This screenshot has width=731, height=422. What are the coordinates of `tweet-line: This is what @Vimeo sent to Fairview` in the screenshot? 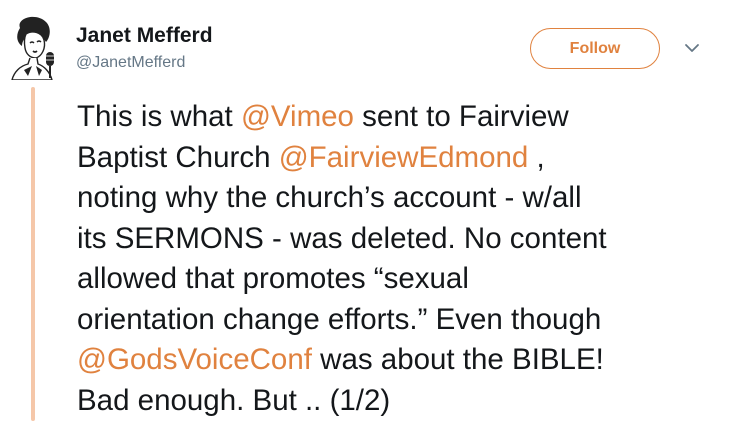 It's located at (399, 117).